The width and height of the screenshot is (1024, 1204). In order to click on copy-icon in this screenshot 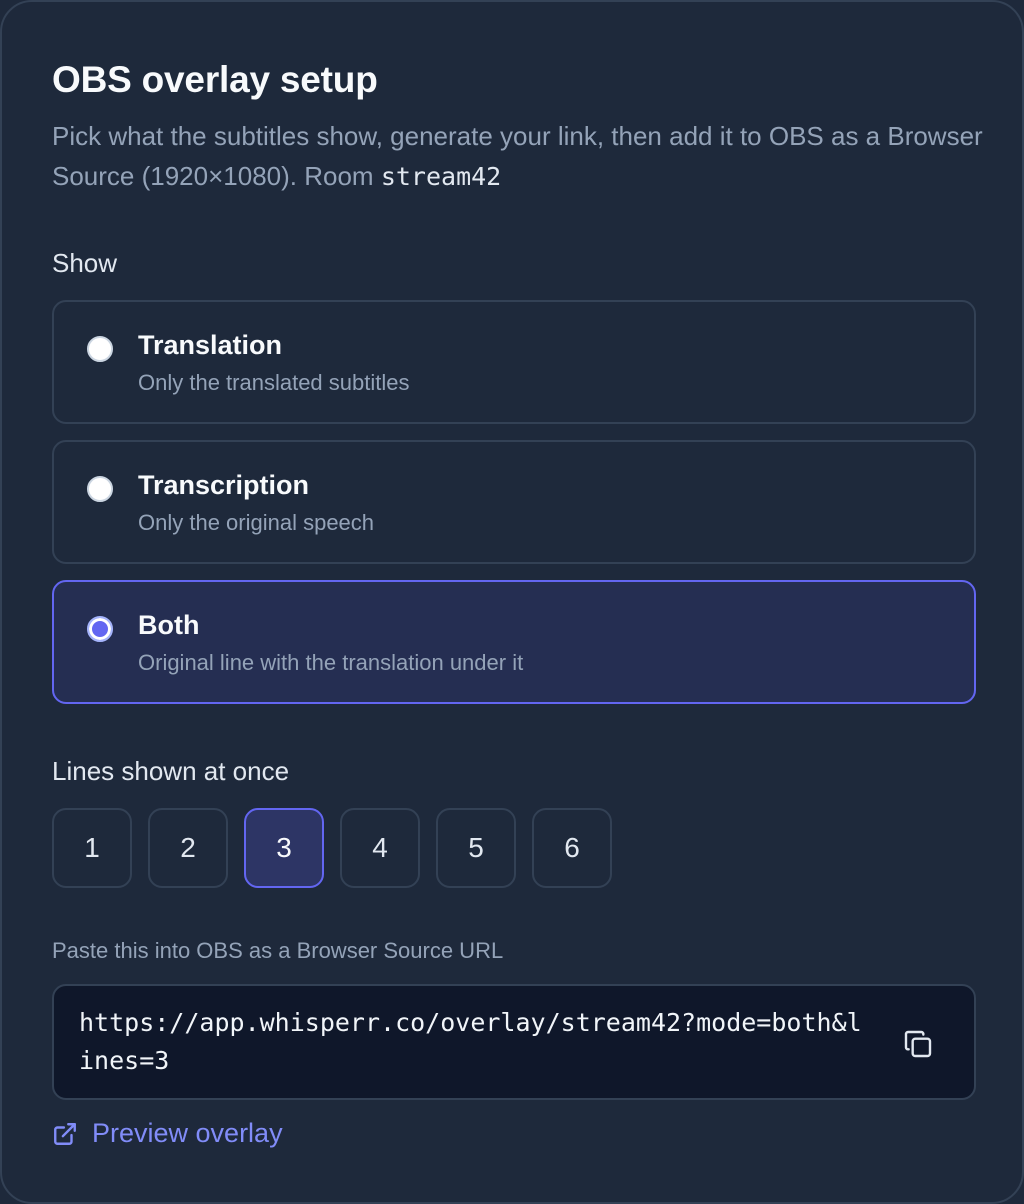, I will do `click(918, 1044)`.